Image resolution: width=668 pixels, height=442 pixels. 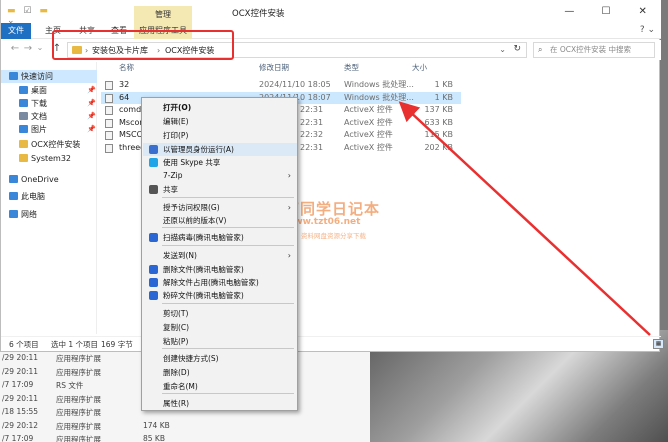 What do you see at coordinates (23, 116) in the screenshot?
I see `document-icon` at bounding box center [23, 116].